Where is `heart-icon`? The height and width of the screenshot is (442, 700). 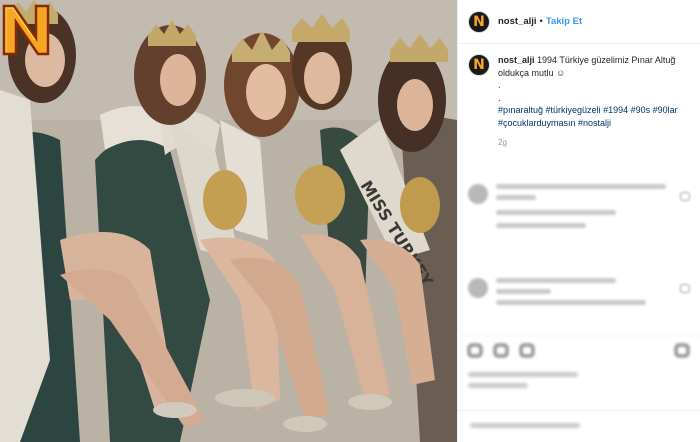 heart-icon is located at coordinates (475, 350).